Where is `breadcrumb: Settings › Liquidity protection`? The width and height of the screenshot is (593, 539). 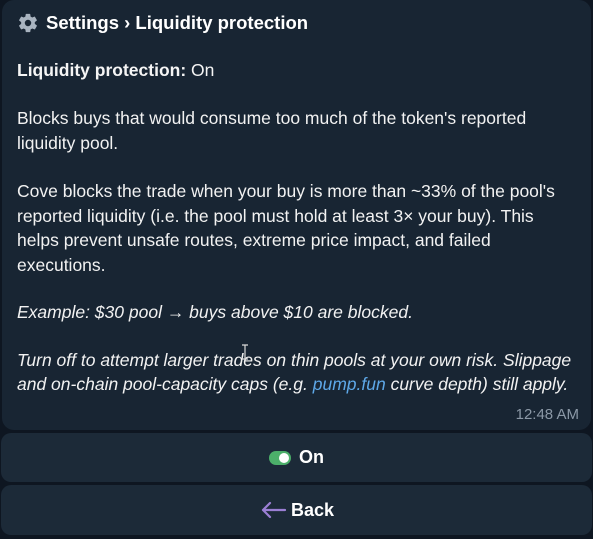
breadcrumb: Settings › Liquidity protection is located at coordinates (177, 22).